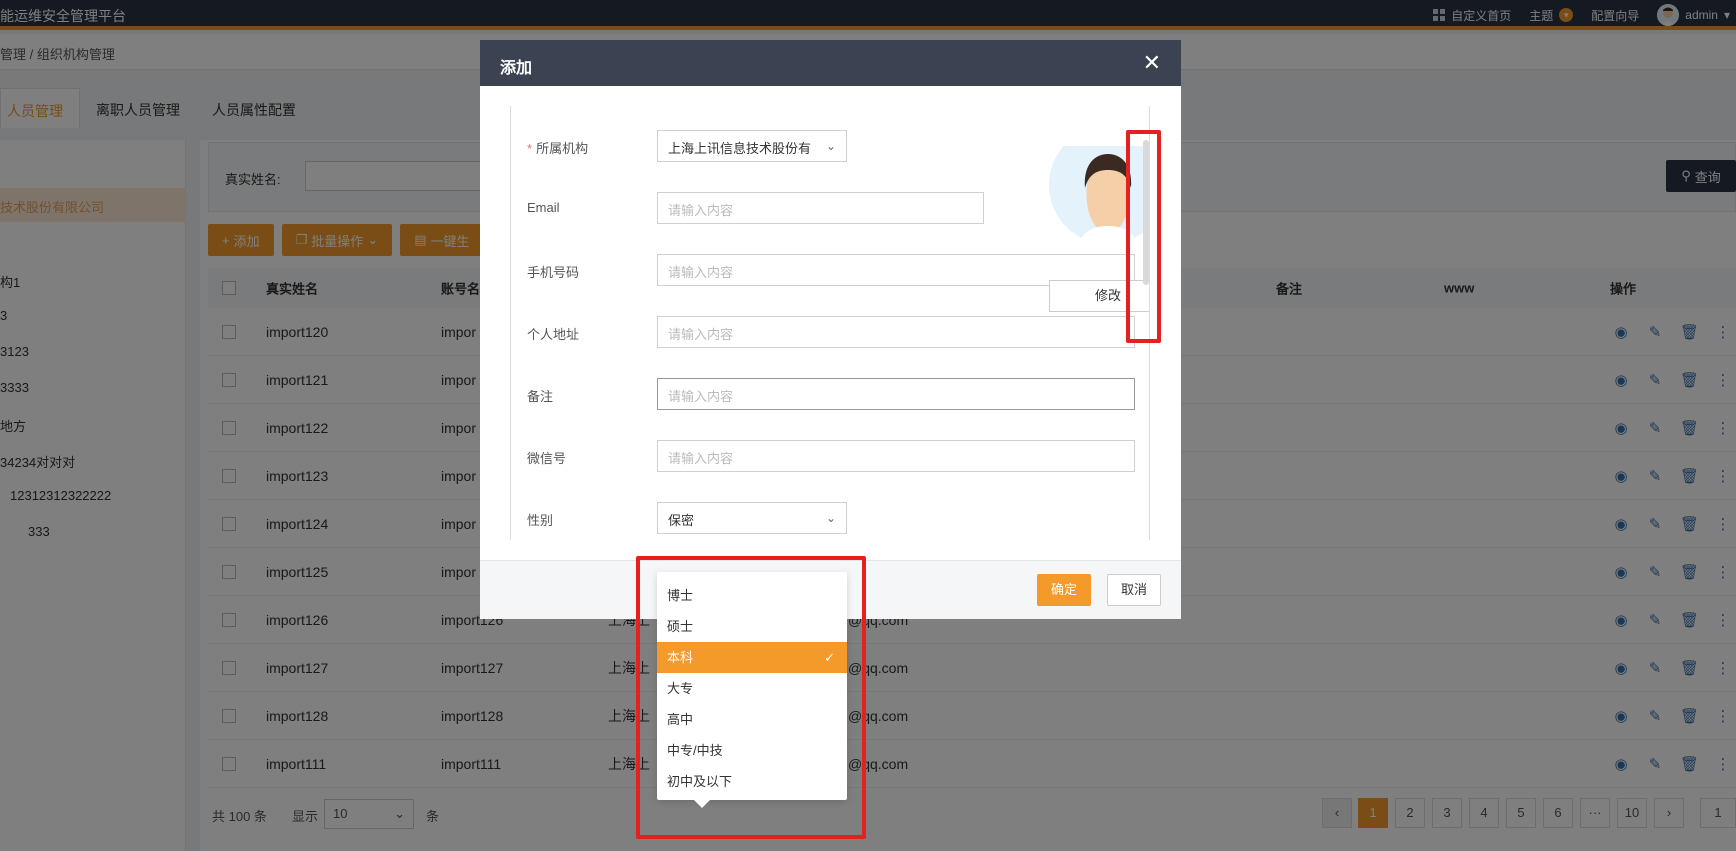 The image size is (1736, 851). What do you see at coordinates (830, 63) in the screenshot?
I see `dialog-header: 添加 ✕` at bounding box center [830, 63].